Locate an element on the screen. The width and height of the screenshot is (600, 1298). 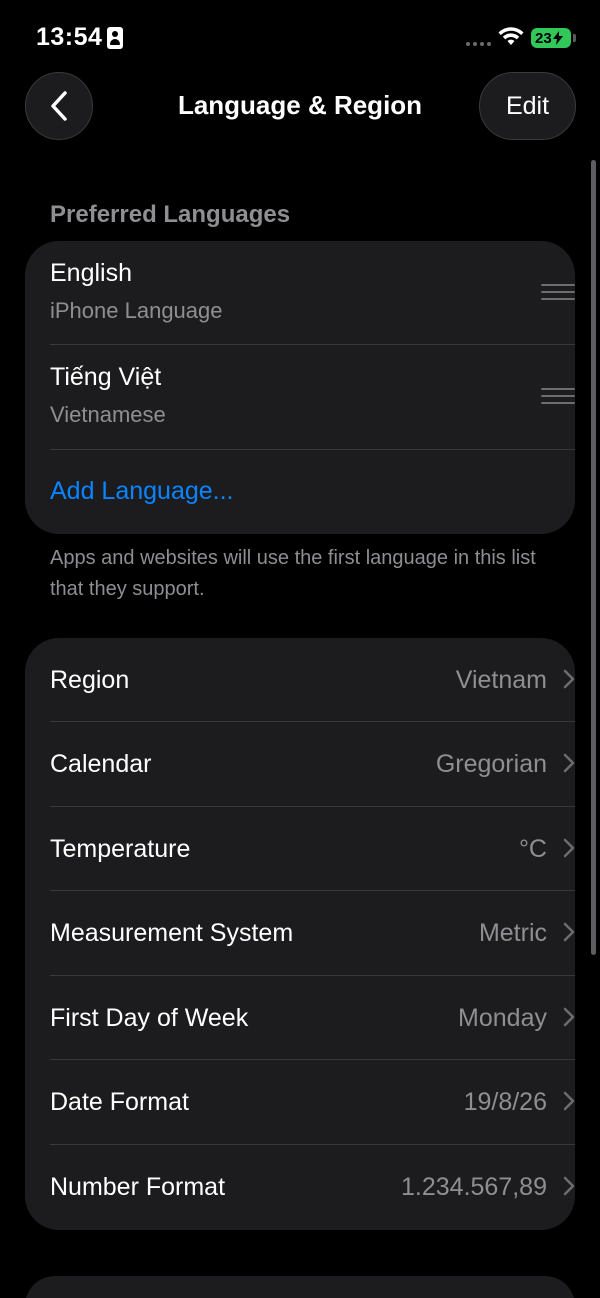
setting-row-first-day-of-week: First Day of Week Monday is located at coordinates (312, 1018).